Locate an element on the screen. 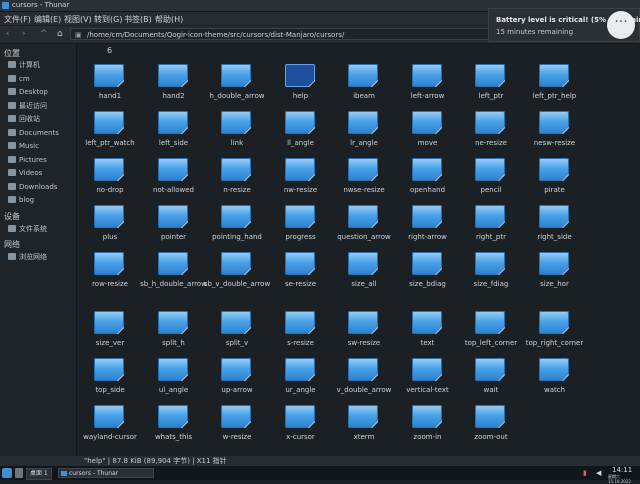 The image size is (640, 484). sidebar-item-videos: Videos is located at coordinates (25, 173).